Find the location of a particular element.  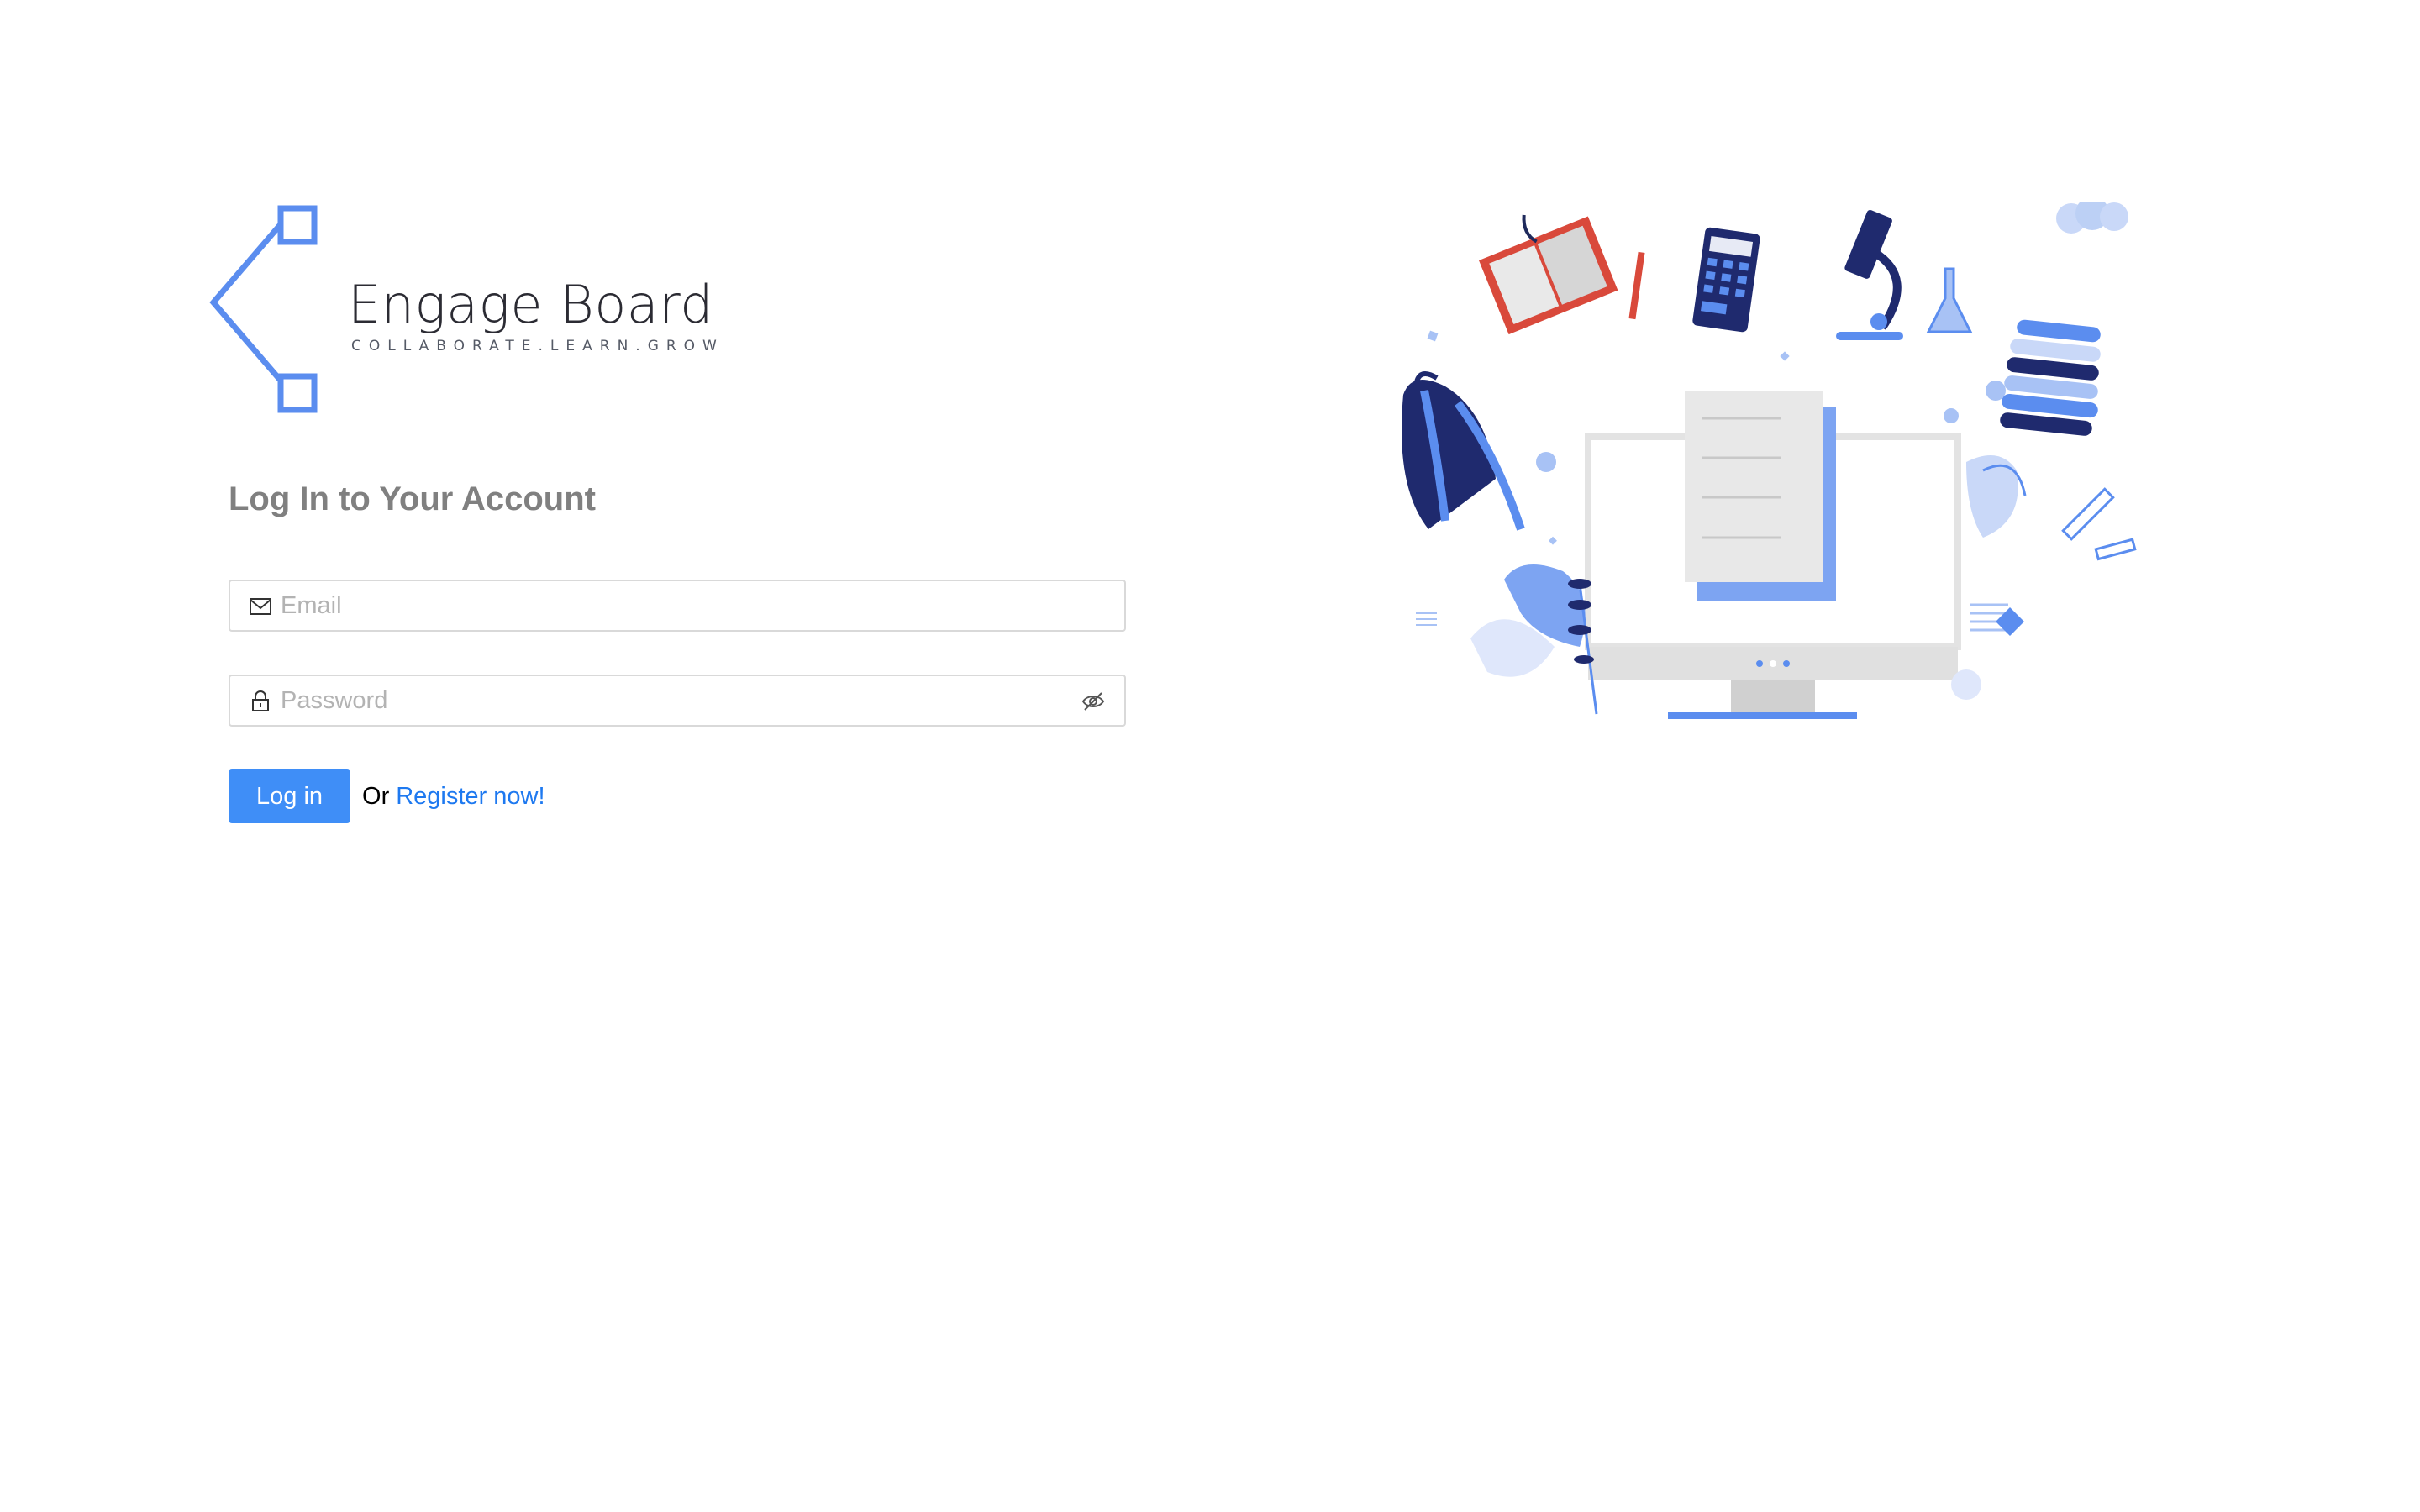

open-book-icon is located at coordinates (1548, 274).